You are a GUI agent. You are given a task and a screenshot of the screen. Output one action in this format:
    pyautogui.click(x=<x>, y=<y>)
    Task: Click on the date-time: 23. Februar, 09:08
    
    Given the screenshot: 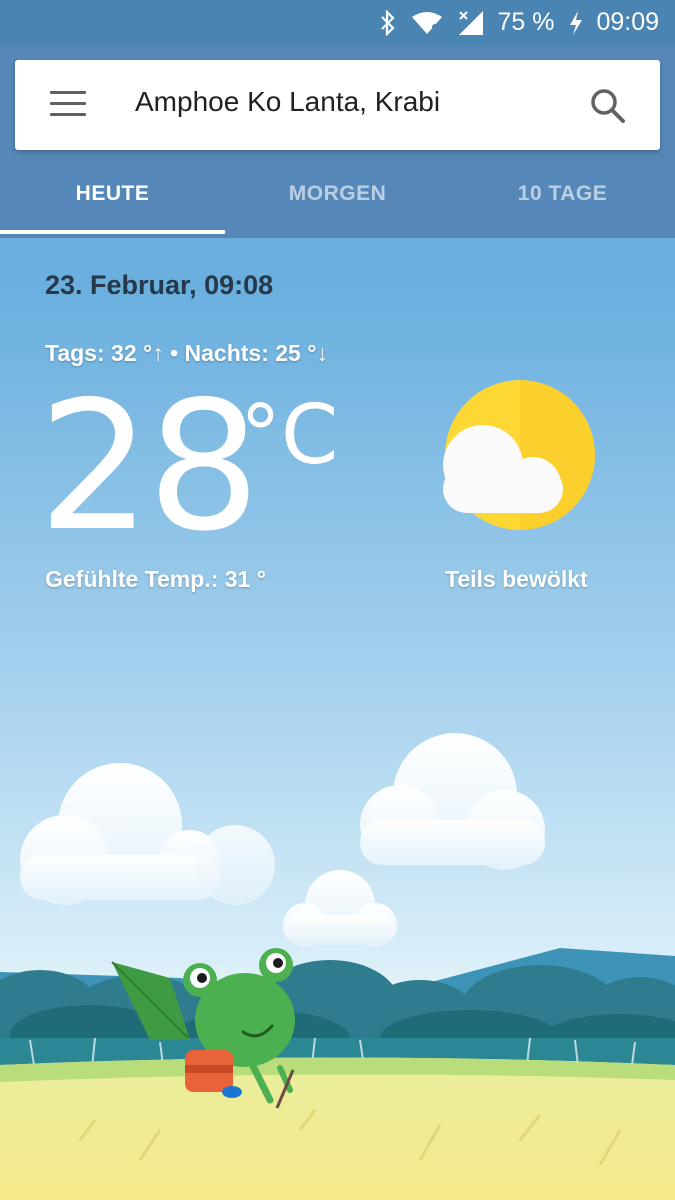 What is the action you would take?
    pyautogui.click(x=159, y=285)
    